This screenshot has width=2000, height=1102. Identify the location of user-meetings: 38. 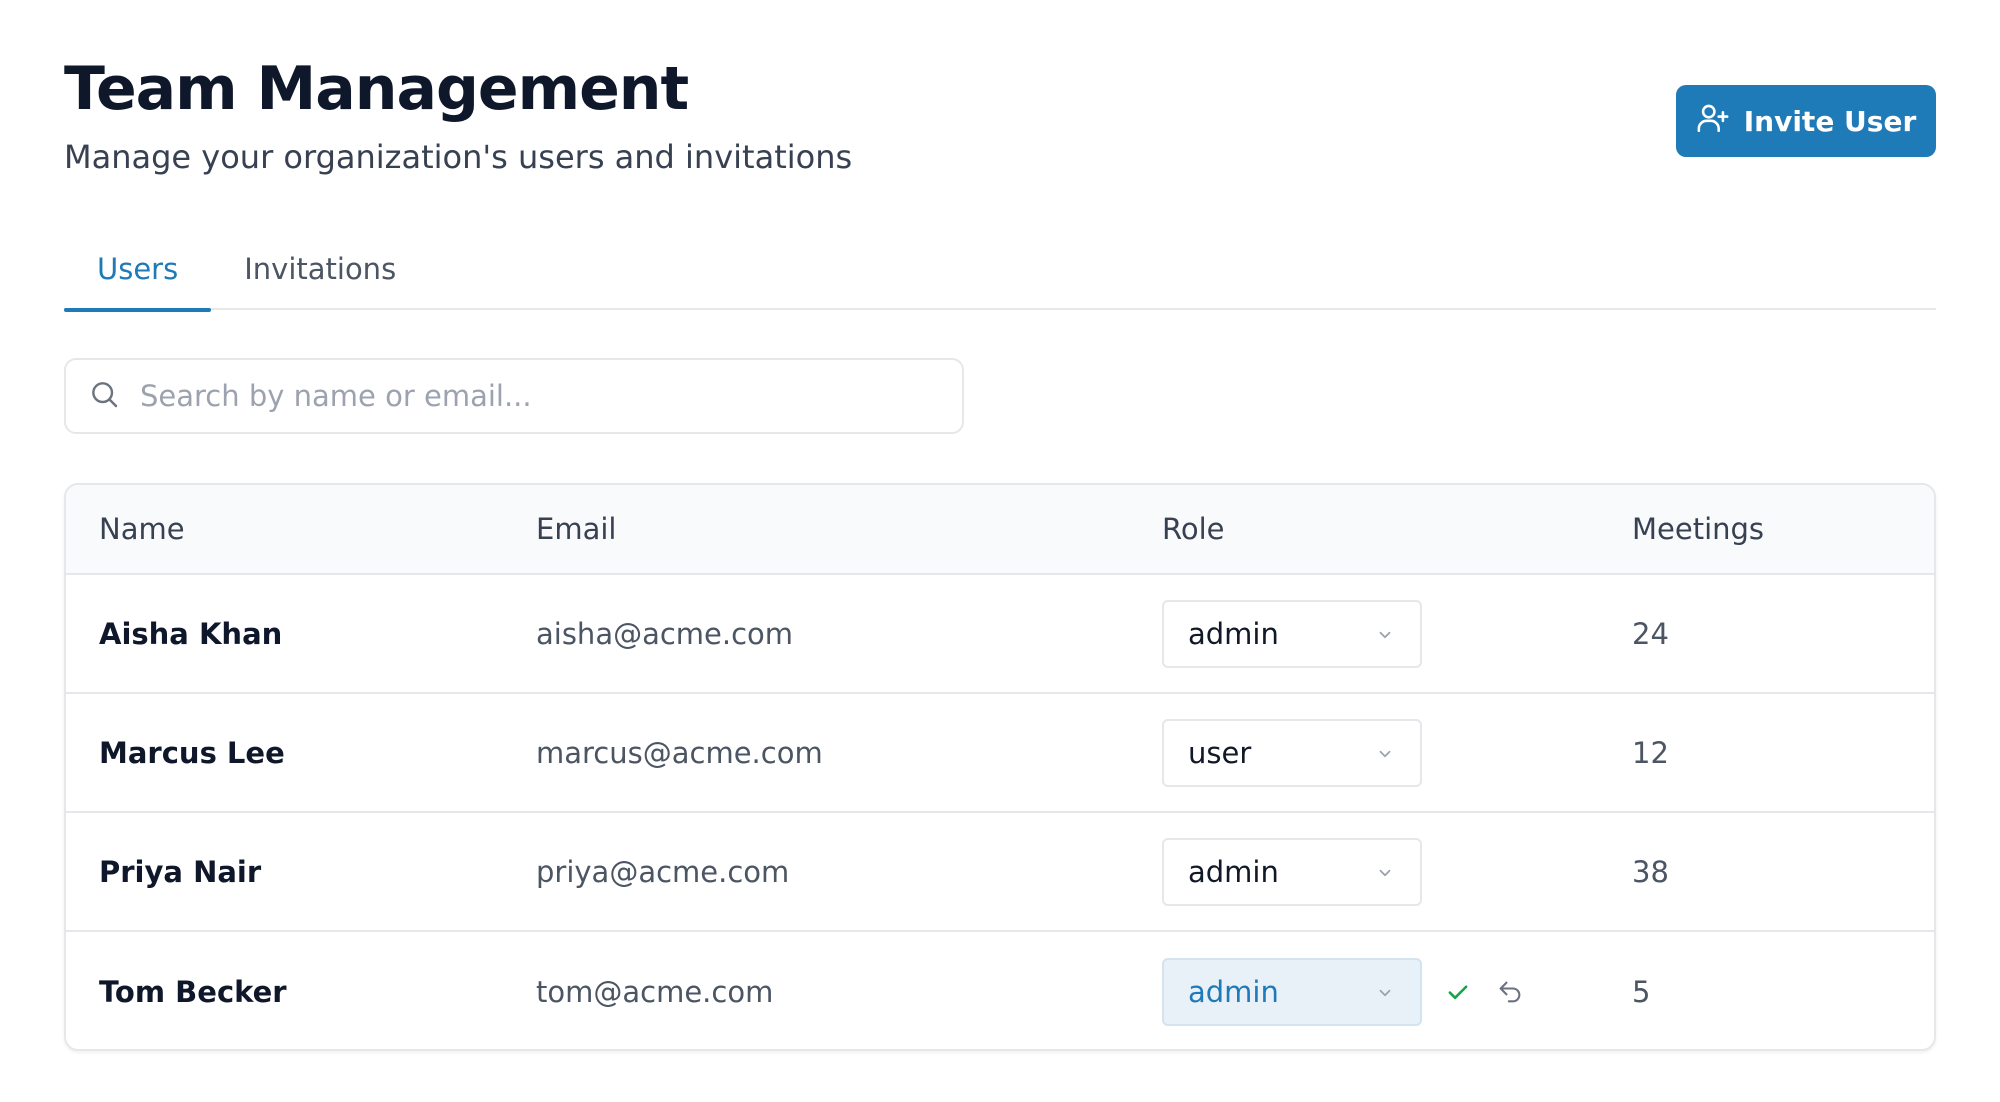
(1650, 871).